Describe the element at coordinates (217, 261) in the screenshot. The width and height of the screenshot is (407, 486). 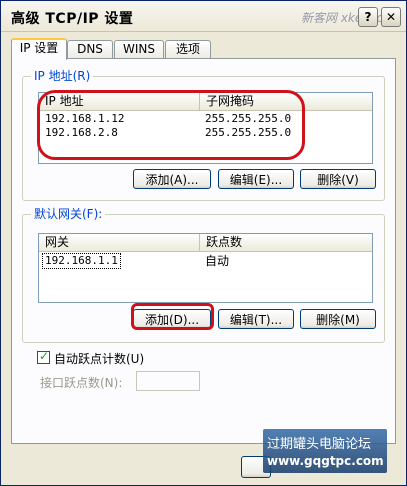
I see `metric-cell: 自动` at that location.